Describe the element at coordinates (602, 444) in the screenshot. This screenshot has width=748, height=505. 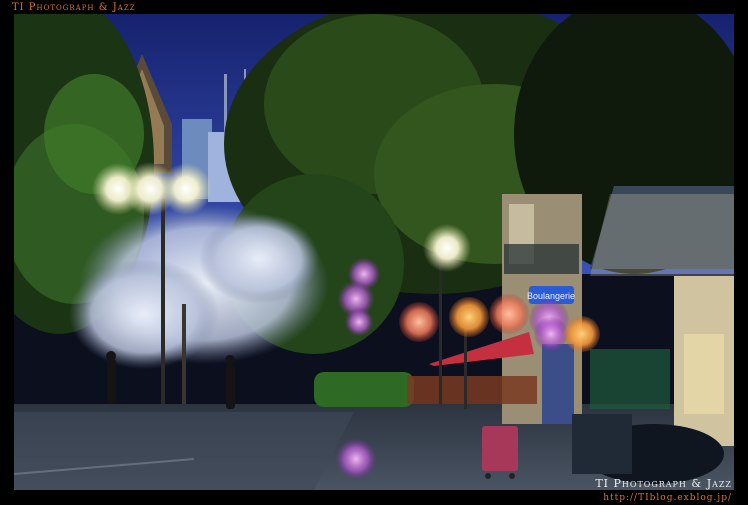
I see `trash-bin` at that location.